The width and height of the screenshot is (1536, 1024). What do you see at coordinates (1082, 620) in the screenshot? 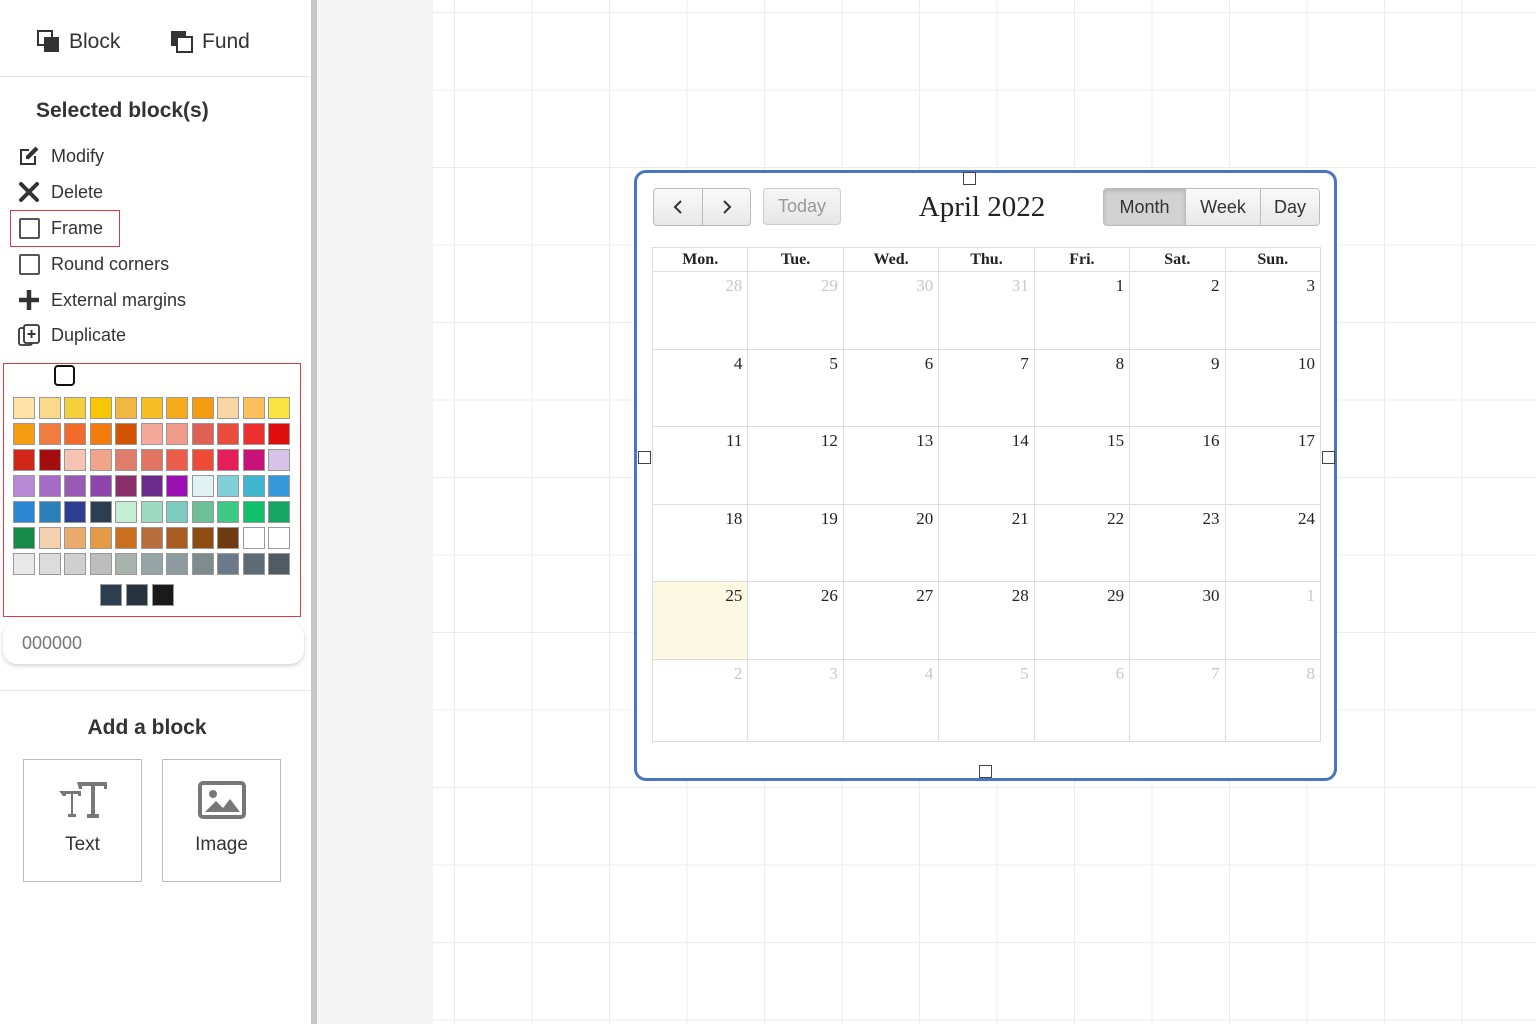
I see `day-cell: 29` at bounding box center [1082, 620].